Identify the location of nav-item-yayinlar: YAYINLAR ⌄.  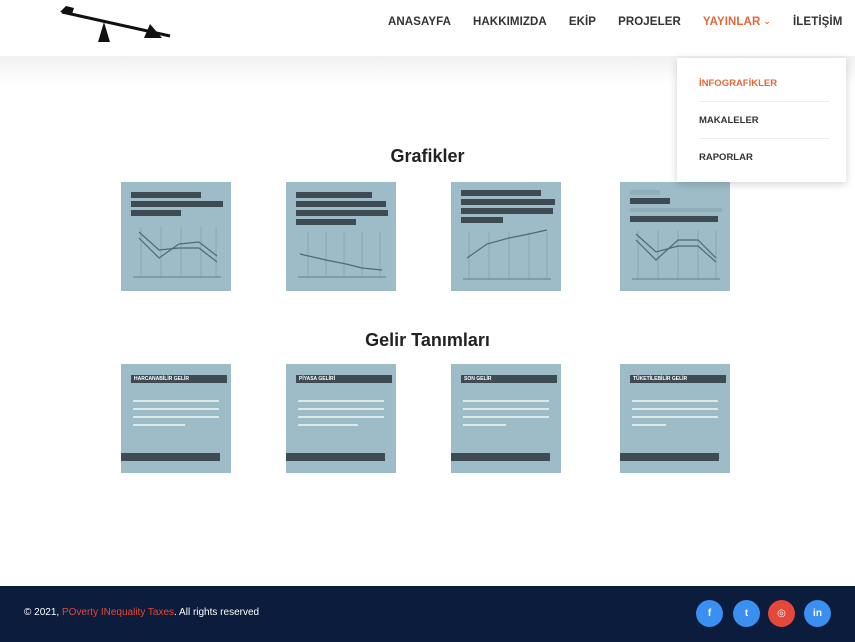
(737, 22).